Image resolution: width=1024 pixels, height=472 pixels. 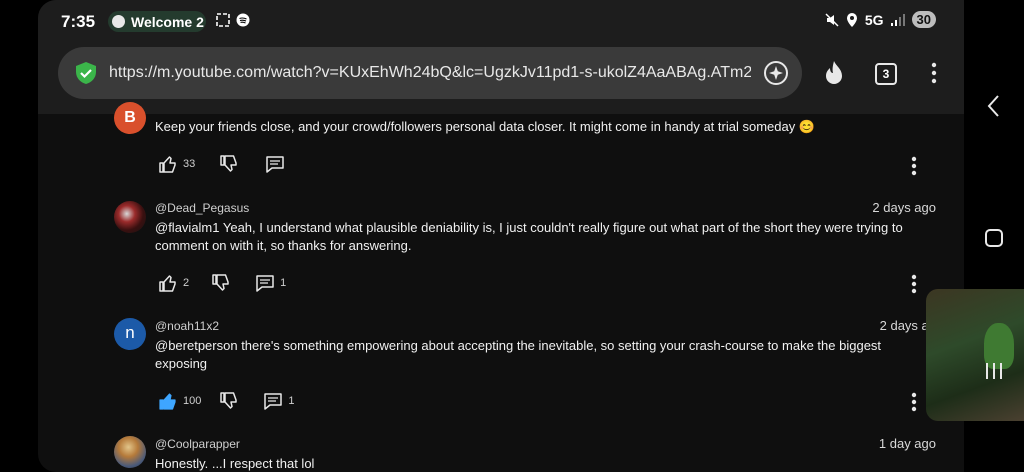 What do you see at coordinates (897, 19) in the screenshot?
I see `signal-icon` at bounding box center [897, 19].